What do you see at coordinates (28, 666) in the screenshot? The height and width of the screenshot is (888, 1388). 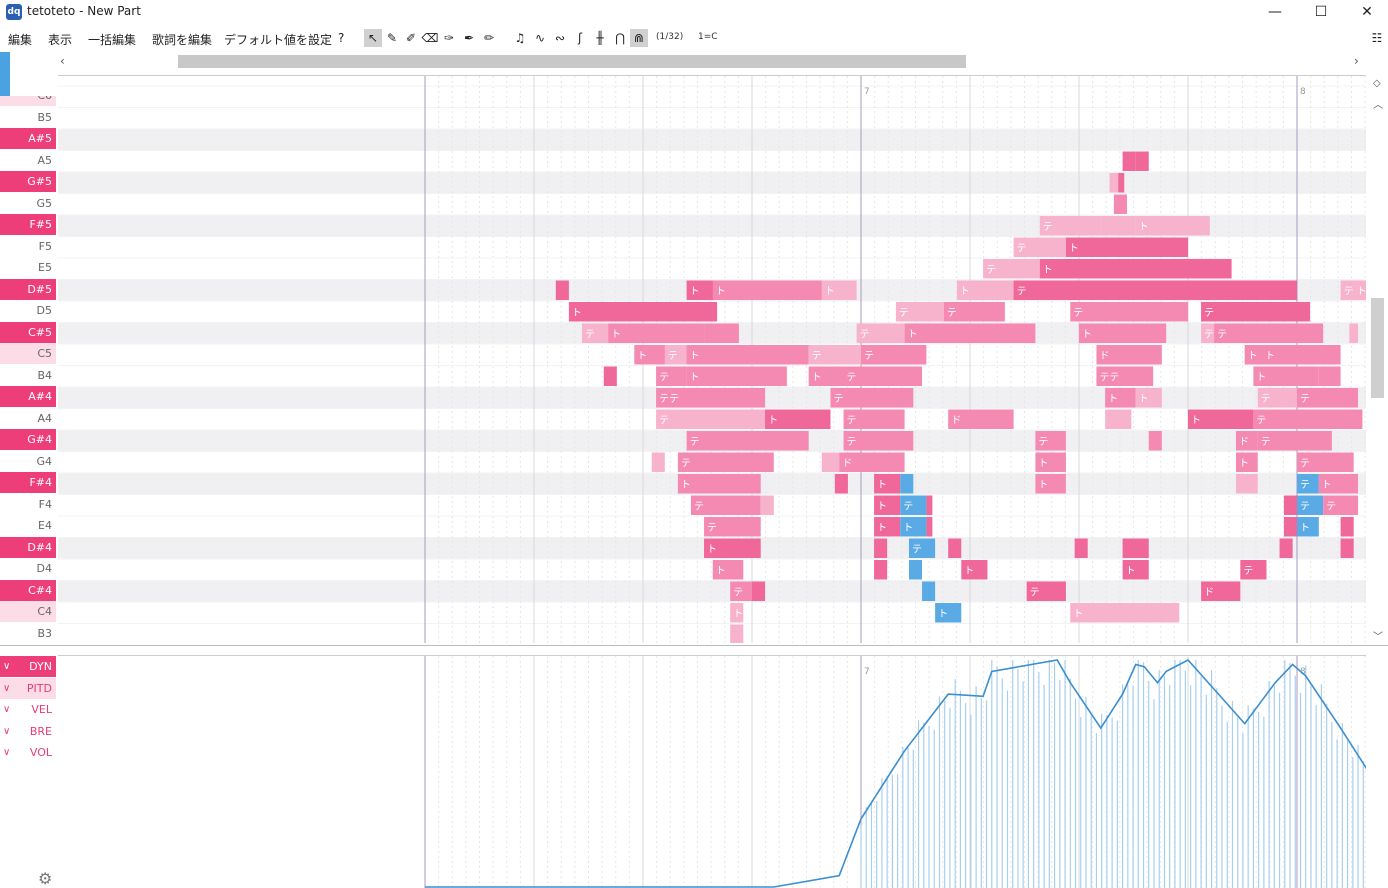 I see `automation-lane-dyn: ∨ DYN` at bounding box center [28, 666].